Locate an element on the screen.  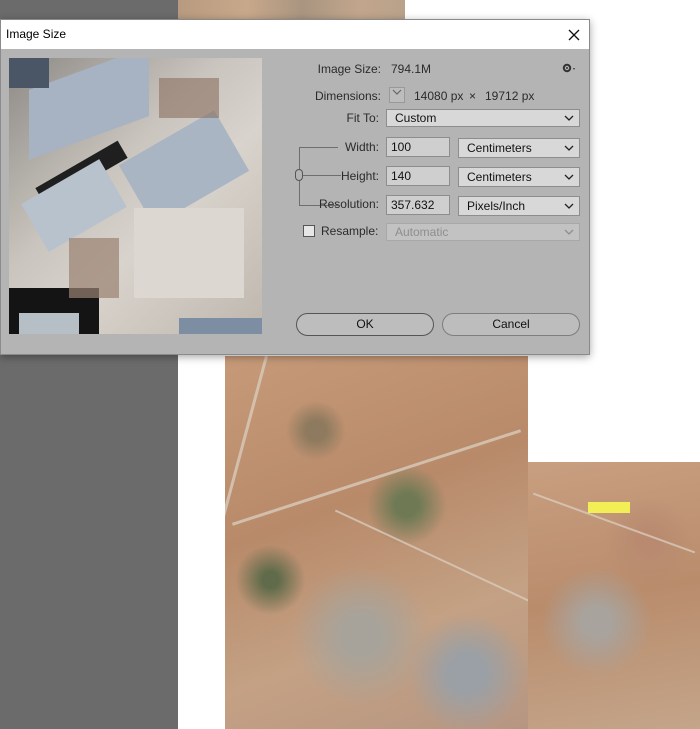
image-preview is located at coordinates (135, 196).